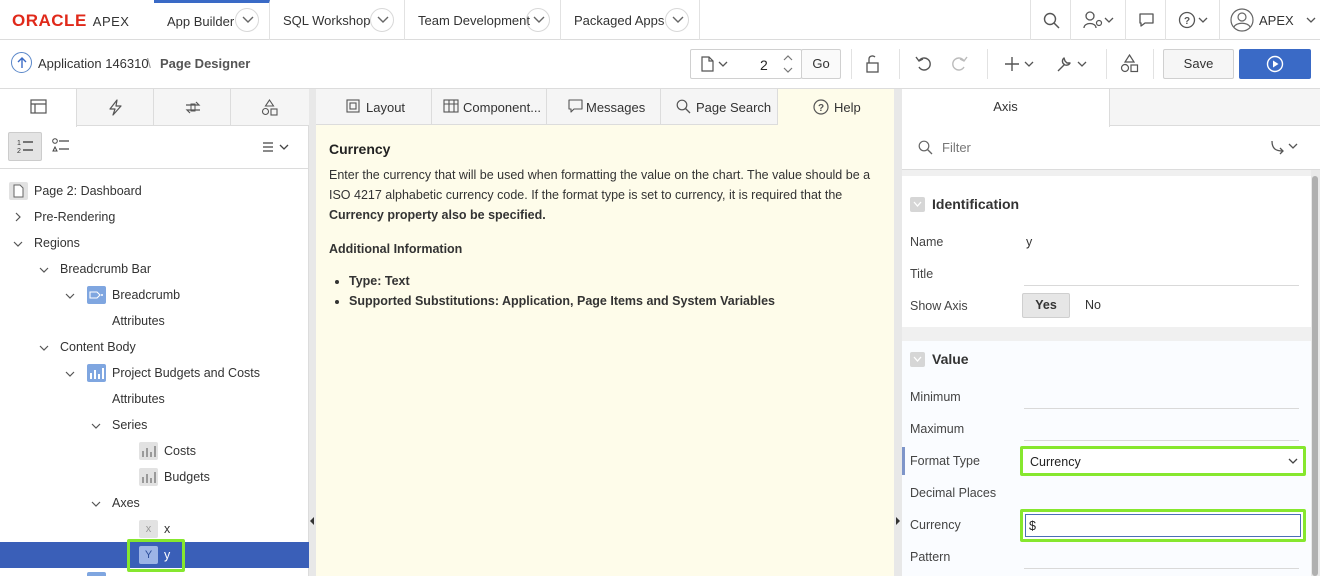  I want to click on save-button: Save, so click(1198, 64).